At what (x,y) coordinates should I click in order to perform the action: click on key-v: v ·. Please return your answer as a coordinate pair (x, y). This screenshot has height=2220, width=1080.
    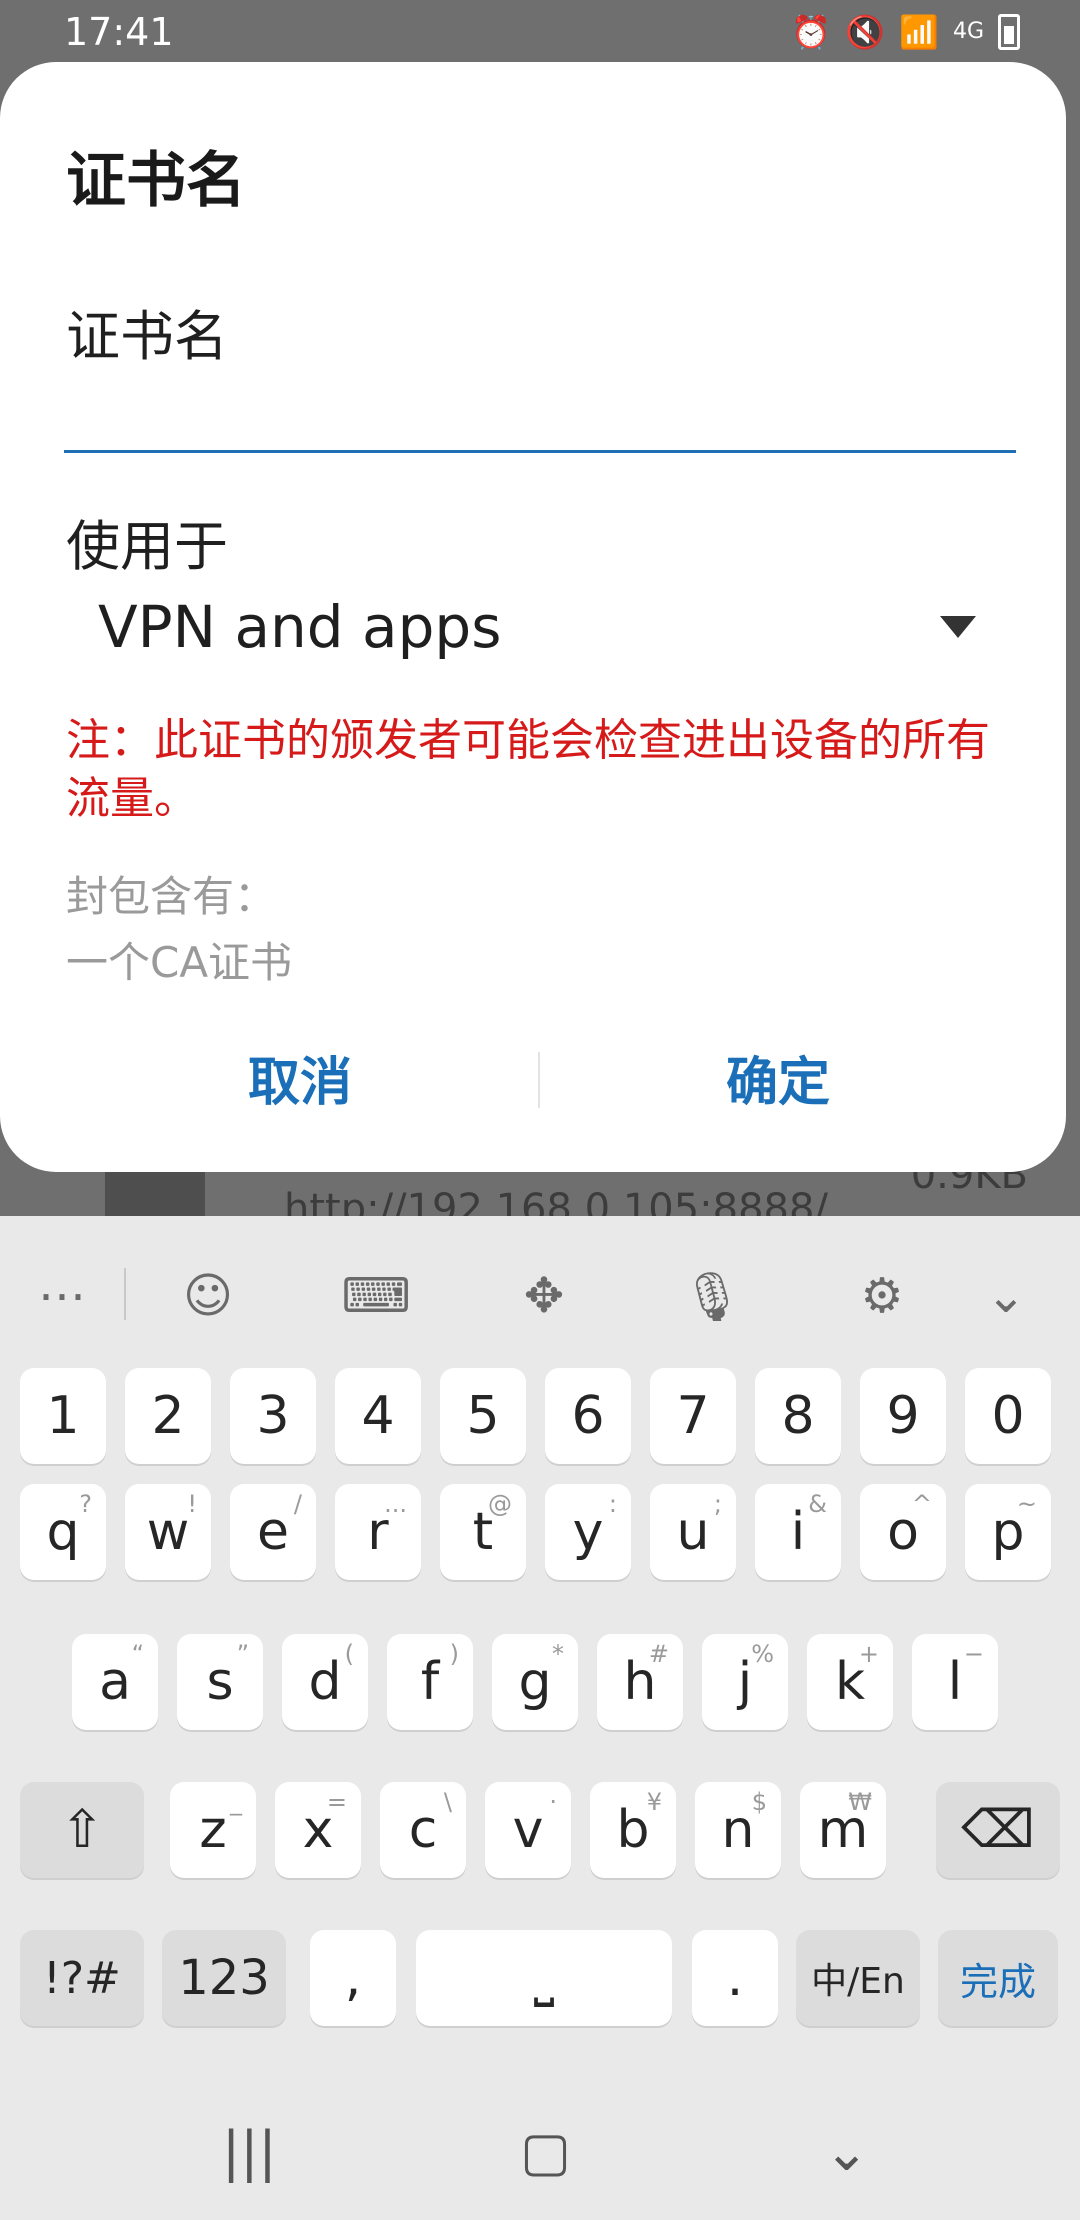
    Looking at the image, I should click on (528, 1830).